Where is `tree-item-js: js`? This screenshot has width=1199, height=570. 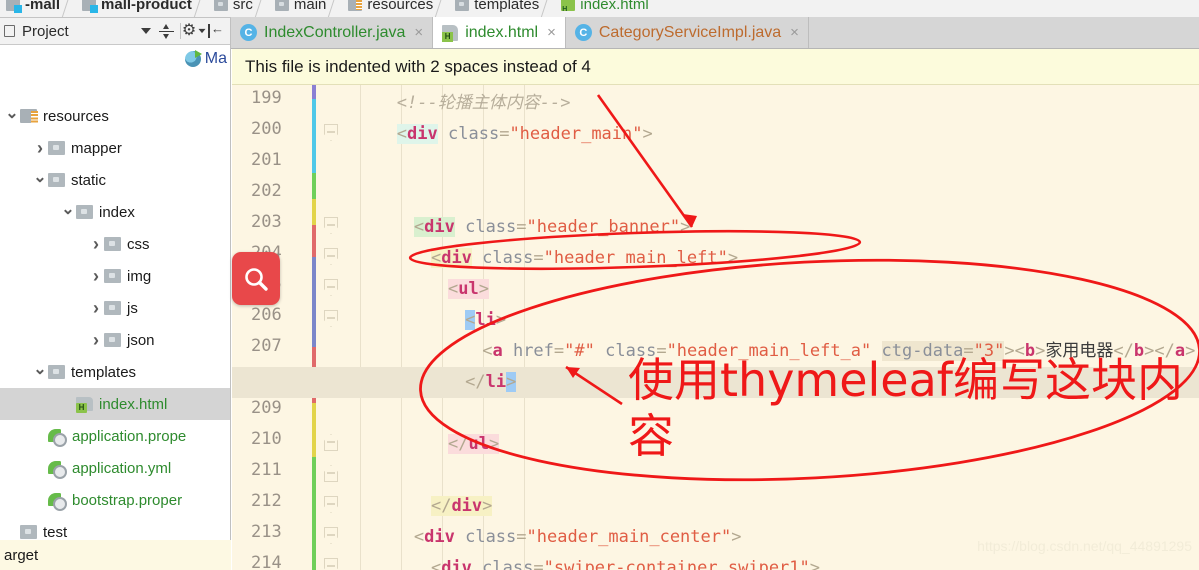 tree-item-js: js is located at coordinates (115, 308).